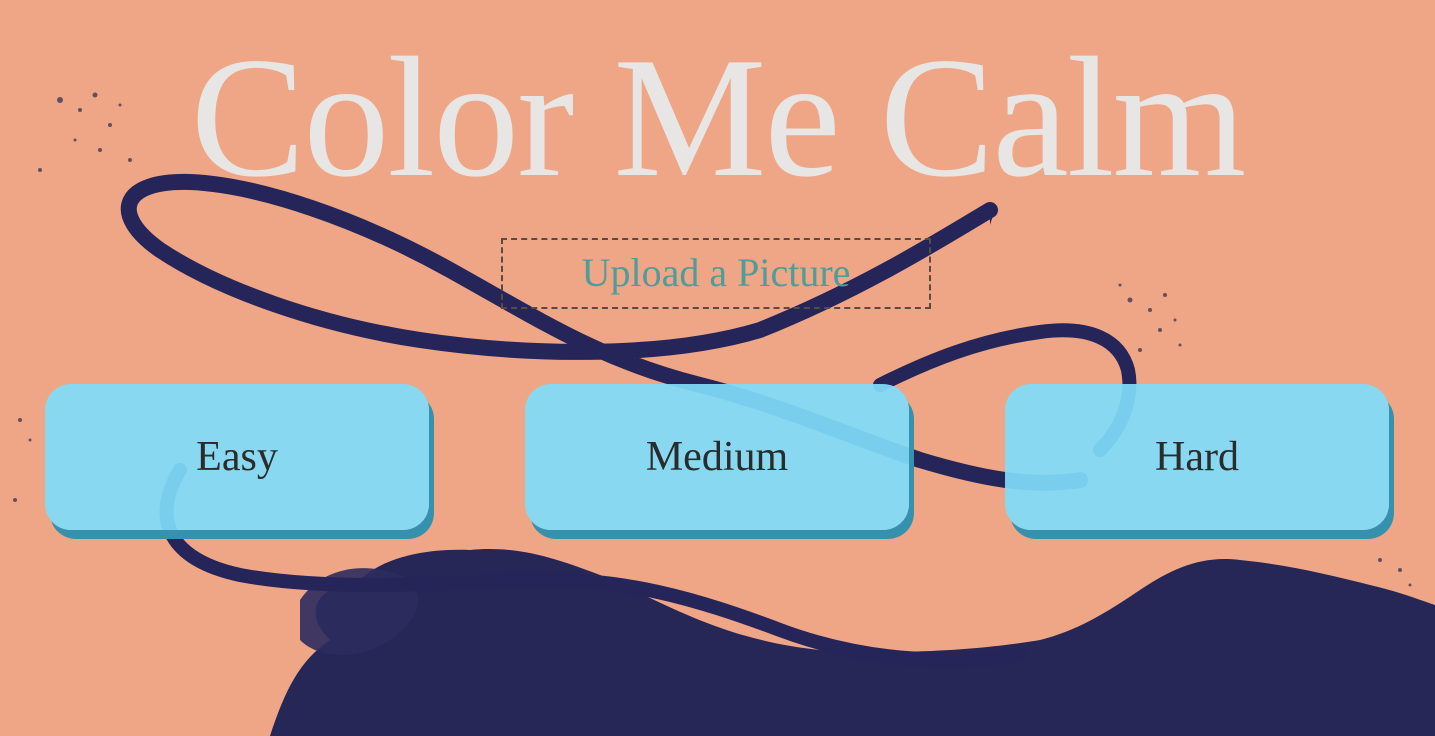  Describe the element at coordinates (237, 457) in the screenshot. I see `easy-button: Easy` at that location.